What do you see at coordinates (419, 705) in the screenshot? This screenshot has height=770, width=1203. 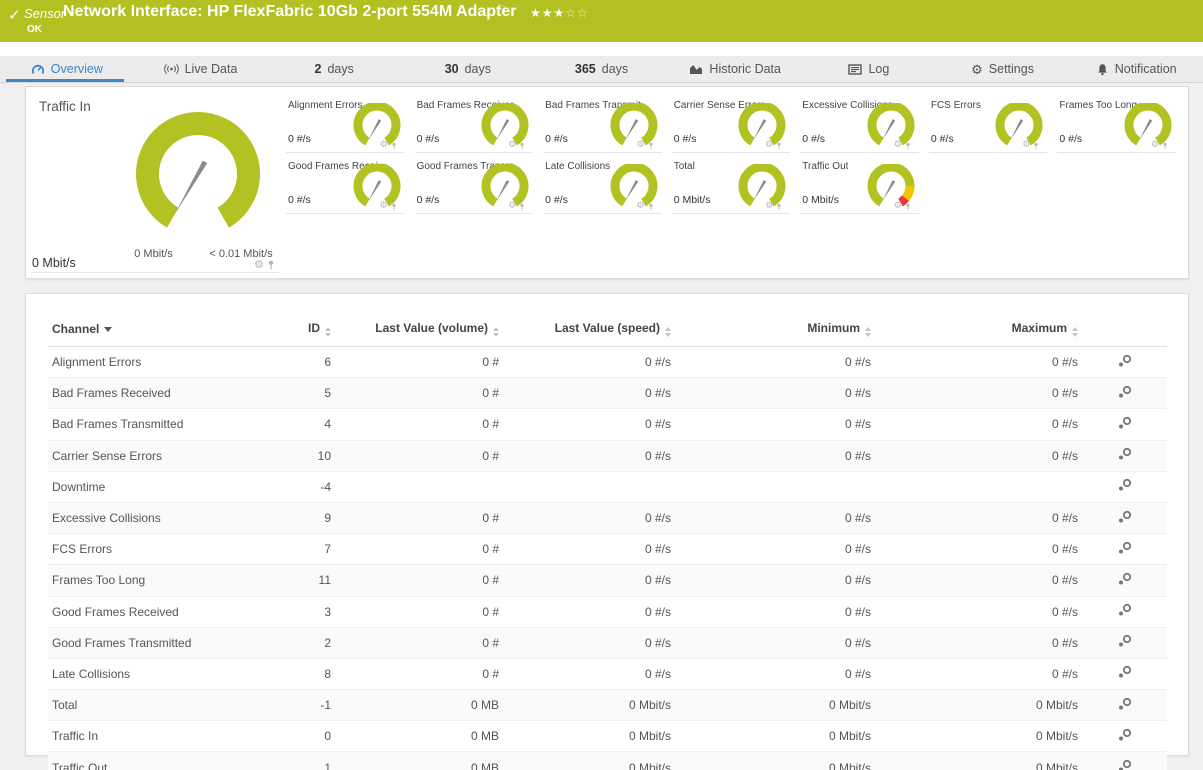 I see `last-value-volume: 0 MB` at bounding box center [419, 705].